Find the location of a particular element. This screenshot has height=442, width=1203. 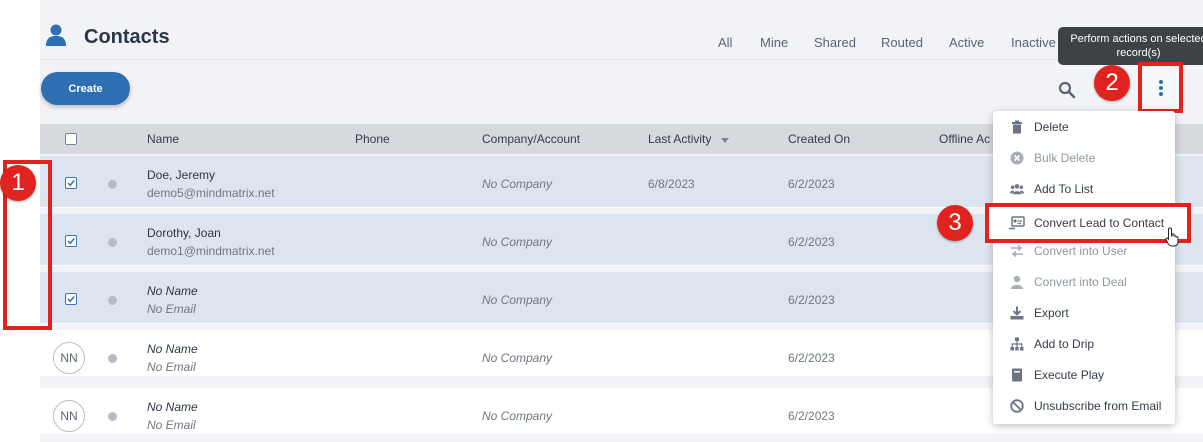

menu-item-label: Bulk Delete is located at coordinates (1065, 158).